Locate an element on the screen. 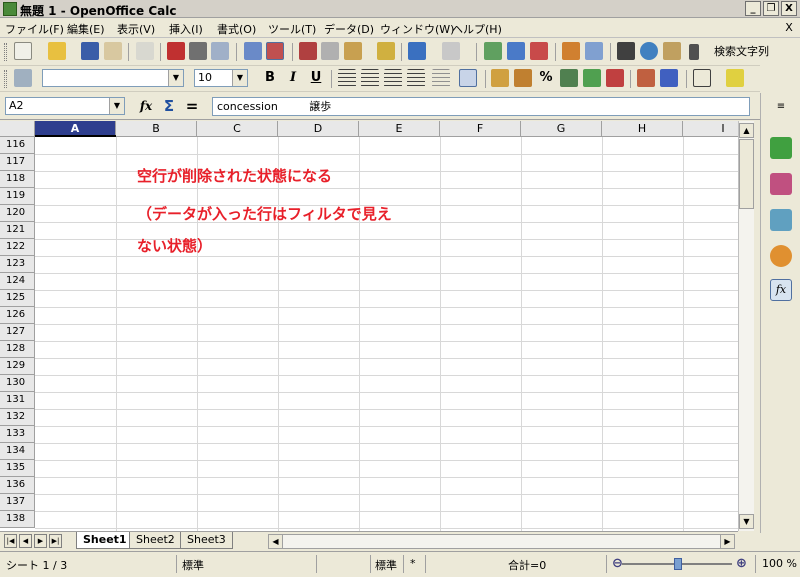 The height and width of the screenshot is (577, 800). bold-button: B is located at coordinates (270, 78).